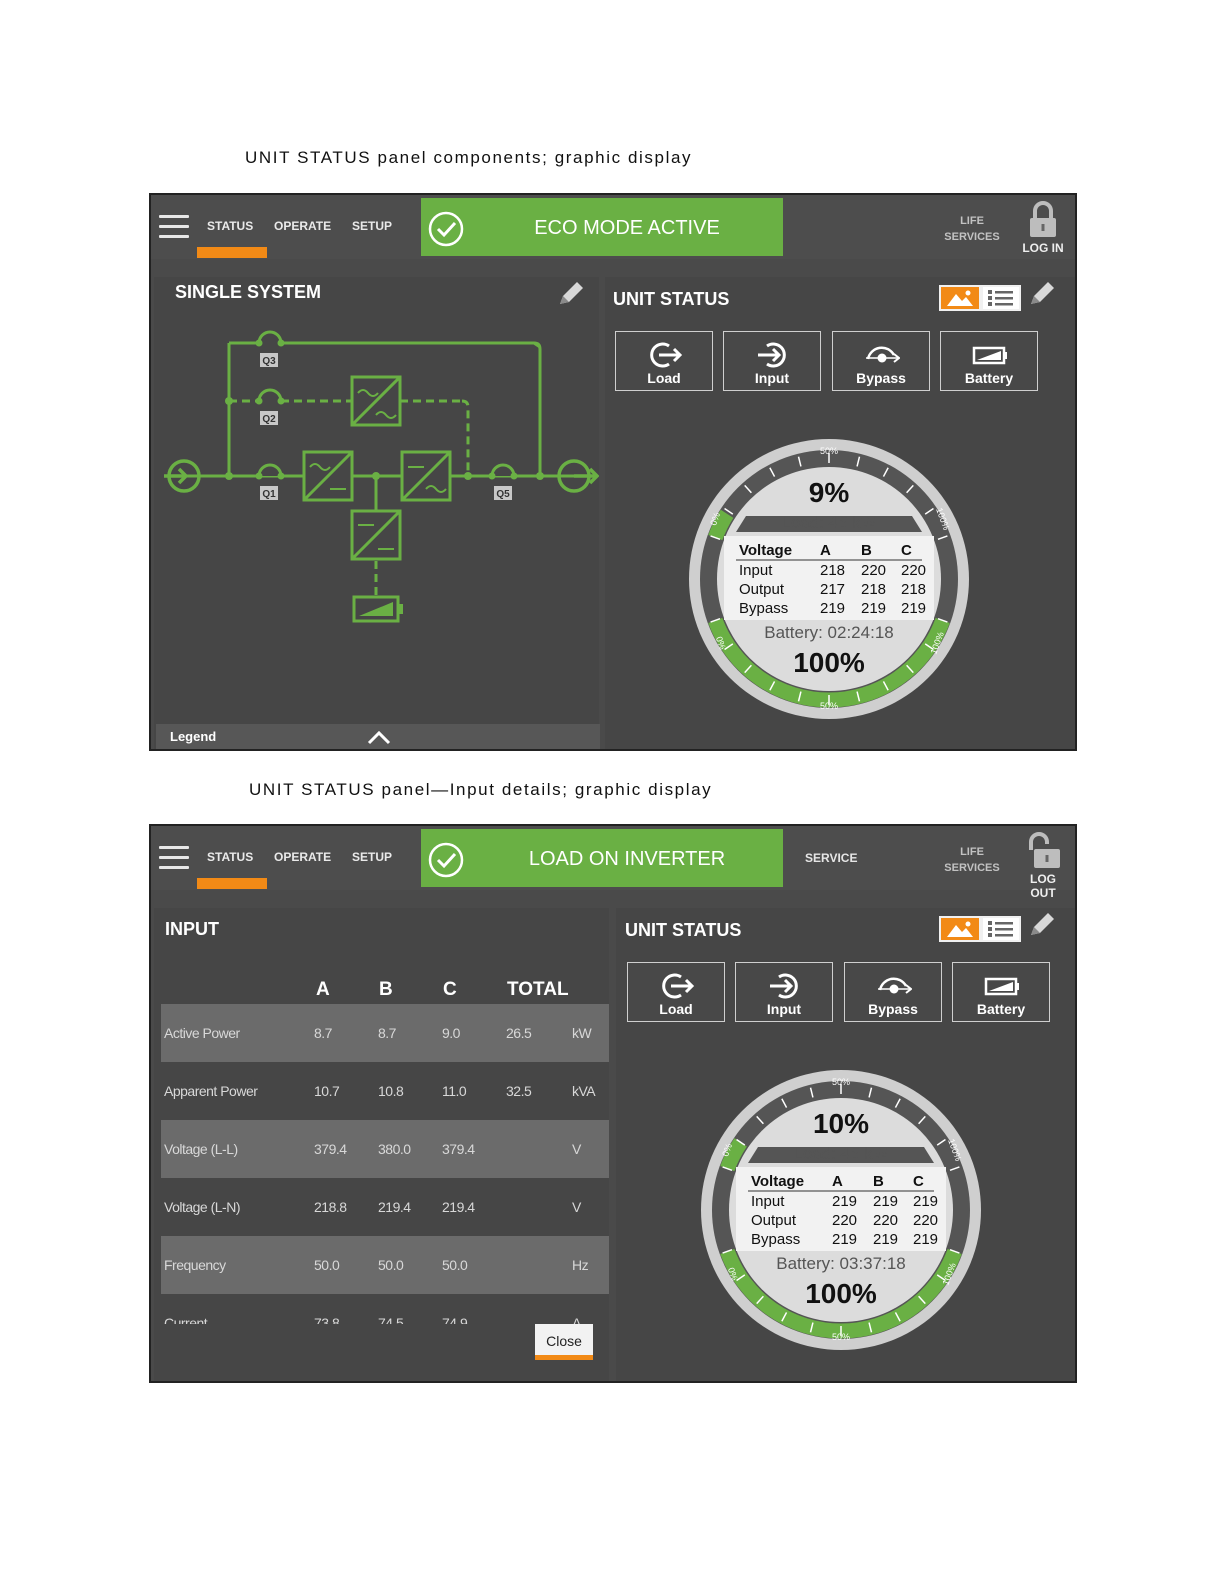 The height and width of the screenshot is (1584, 1224). I want to click on cell-total: 26.5, so click(519, 1033).